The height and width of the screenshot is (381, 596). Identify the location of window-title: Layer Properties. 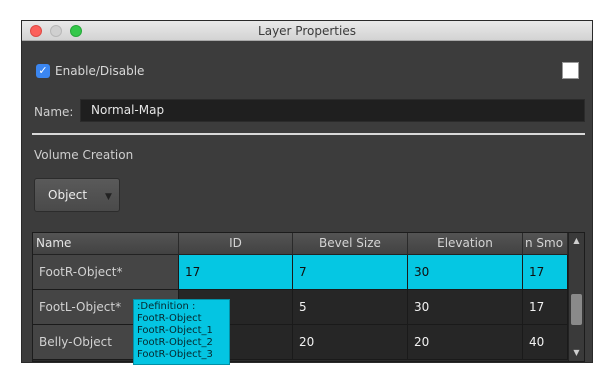
(307, 31).